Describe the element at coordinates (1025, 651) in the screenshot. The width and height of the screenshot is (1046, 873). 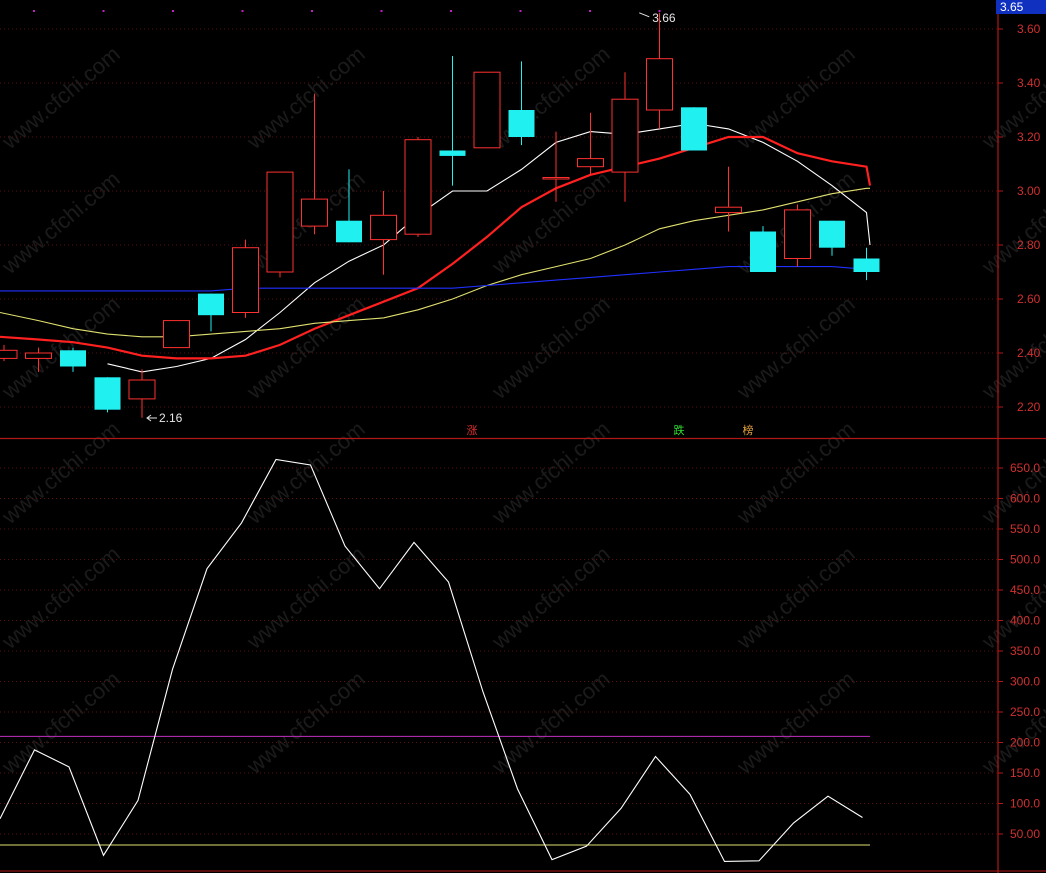
I see `indicator-tick-label: 350.0` at that location.